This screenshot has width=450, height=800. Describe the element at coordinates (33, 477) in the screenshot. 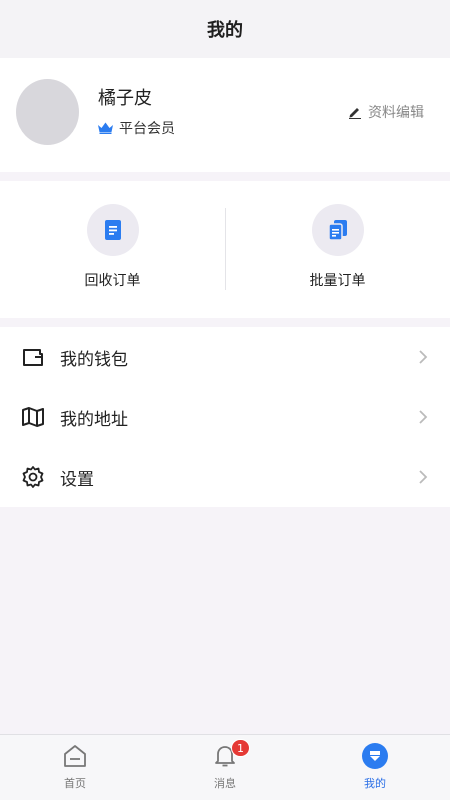

I see `gear-icon` at that location.